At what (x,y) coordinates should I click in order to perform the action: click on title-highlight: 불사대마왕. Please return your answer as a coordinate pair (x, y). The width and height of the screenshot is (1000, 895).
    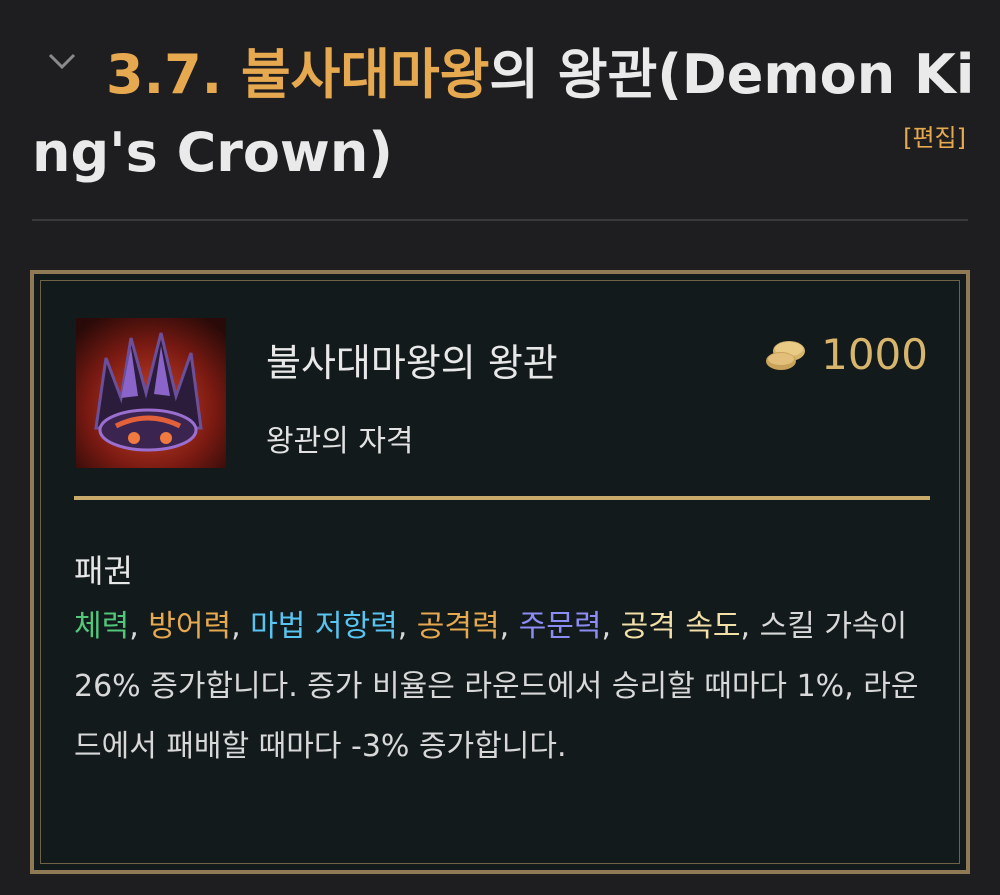
    Looking at the image, I should click on (365, 74).